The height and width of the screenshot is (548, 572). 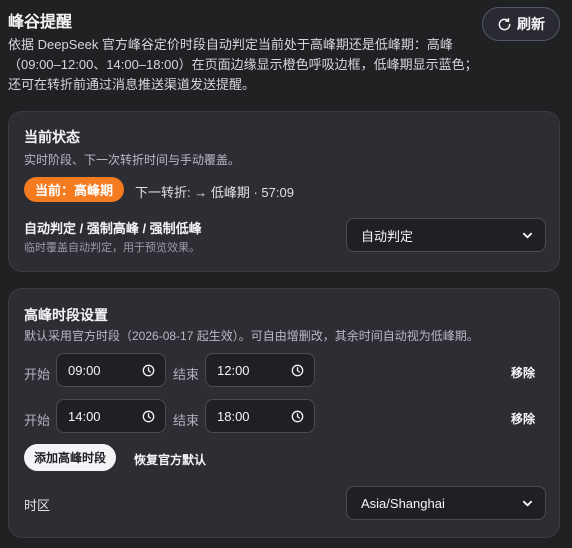 What do you see at coordinates (260, 370) in the screenshot?
I see `end-time-input: 12:00` at bounding box center [260, 370].